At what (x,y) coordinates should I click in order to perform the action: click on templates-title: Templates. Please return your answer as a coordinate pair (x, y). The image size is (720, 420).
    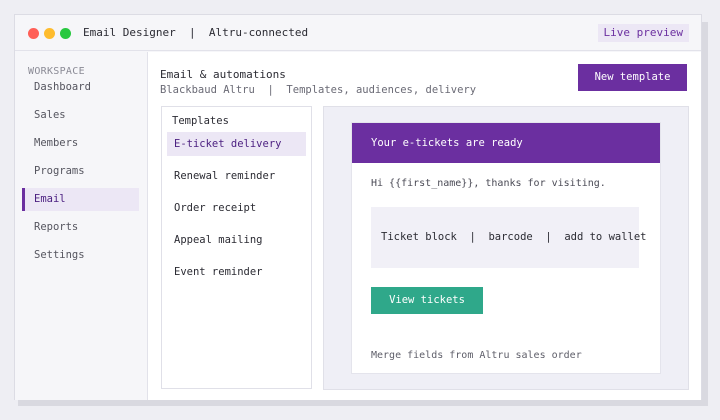
    Looking at the image, I should click on (200, 121).